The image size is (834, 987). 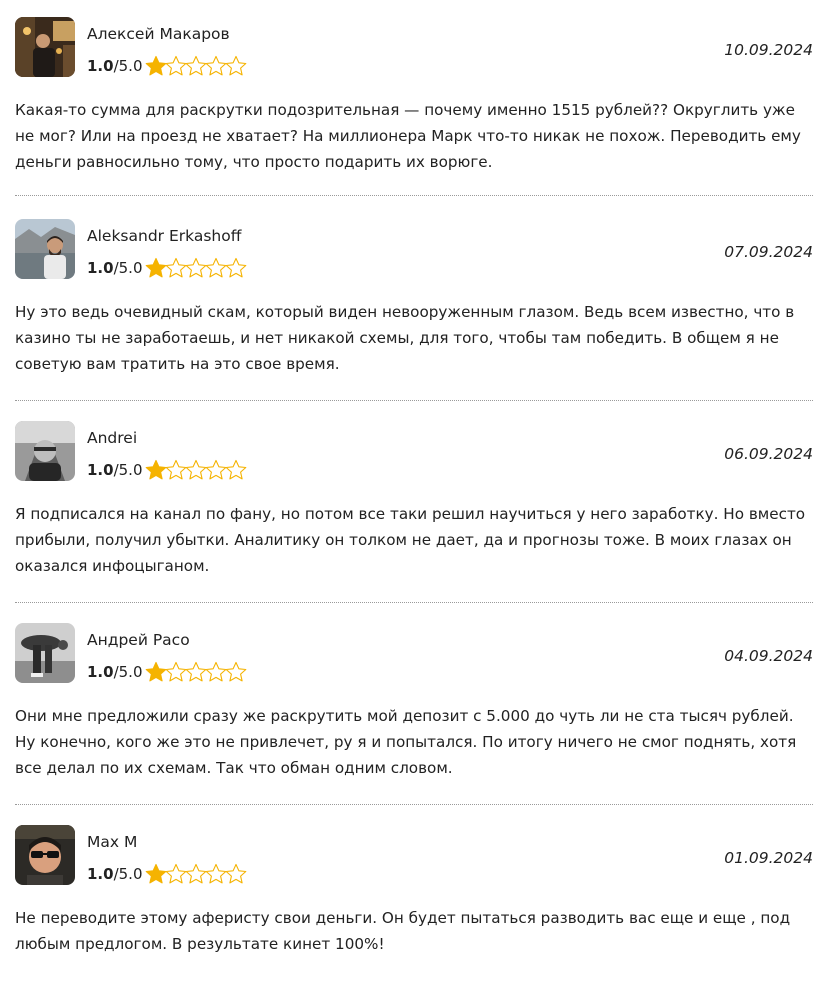 What do you see at coordinates (158, 34) in the screenshot?
I see `author-name: Алексей Макаров` at bounding box center [158, 34].